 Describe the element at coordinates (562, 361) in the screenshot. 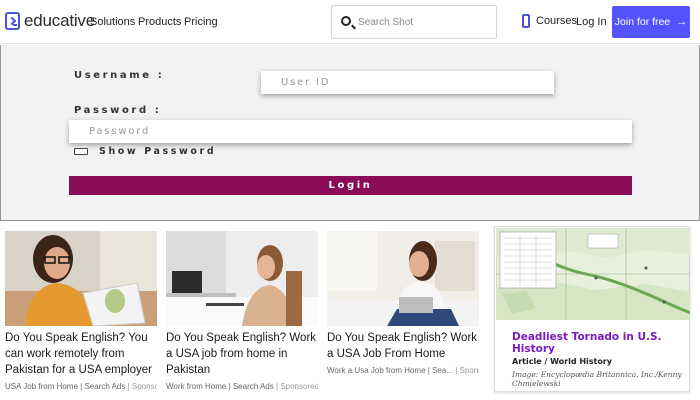

I see `article-category: Article / World History` at that location.